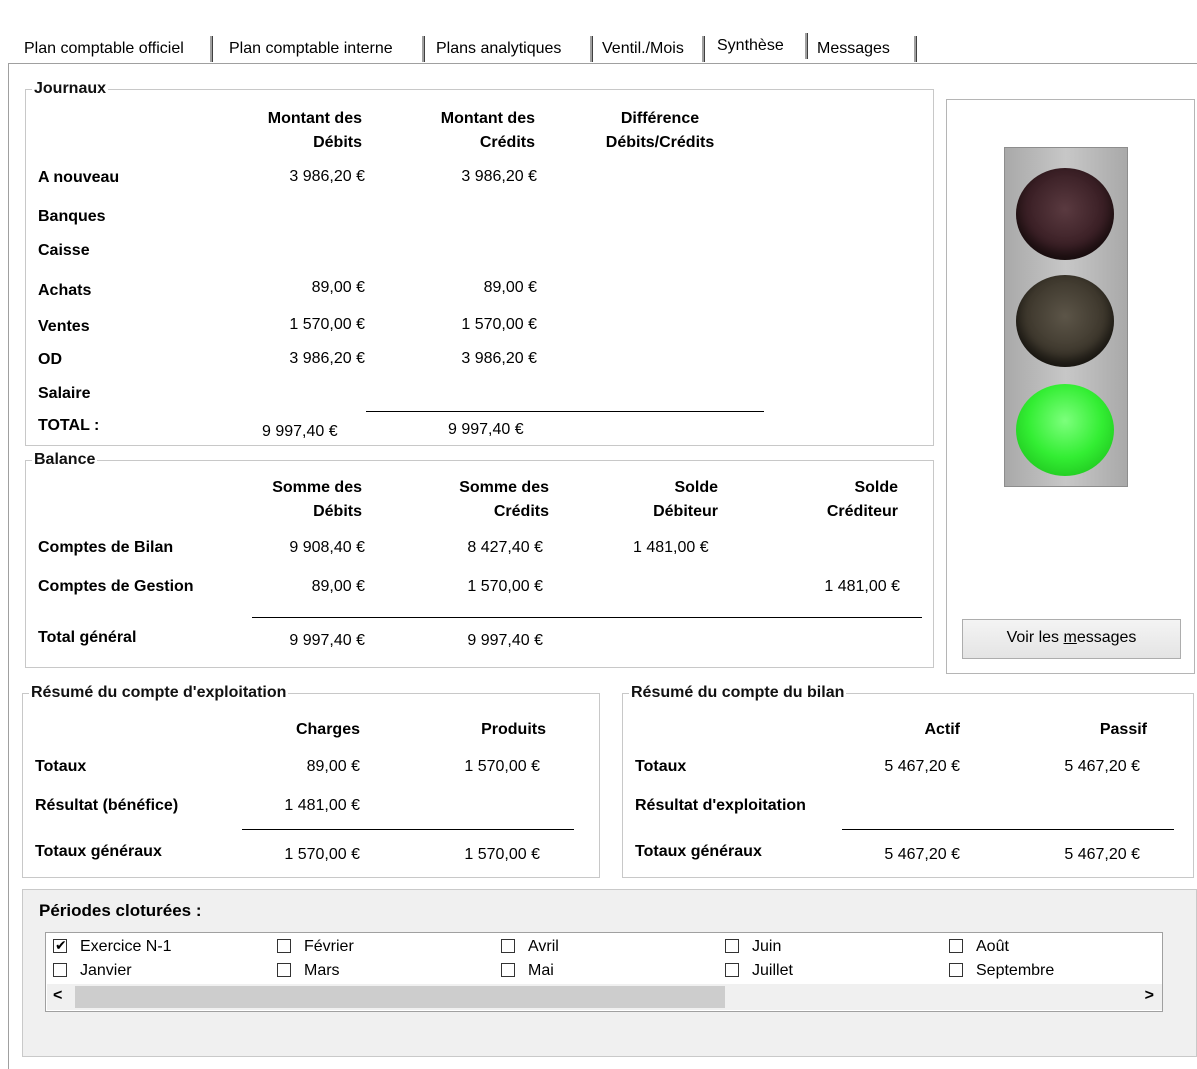  I want to click on balance-total-label: Total général, so click(87, 637).